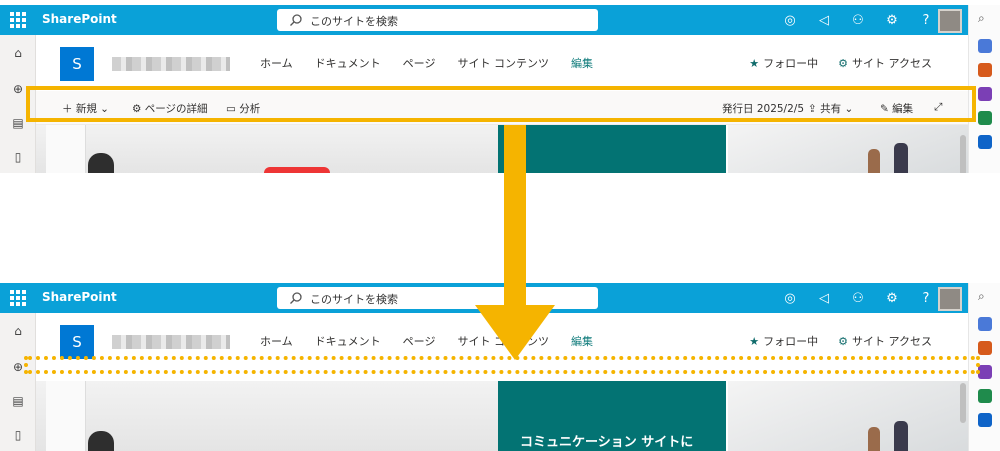 The width and height of the screenshot is (1000, 451). Describe the element at coordinates (612, 416) in the screenshot. I see `hero-tile-teal: コミュニケーション サイトに` at that location.